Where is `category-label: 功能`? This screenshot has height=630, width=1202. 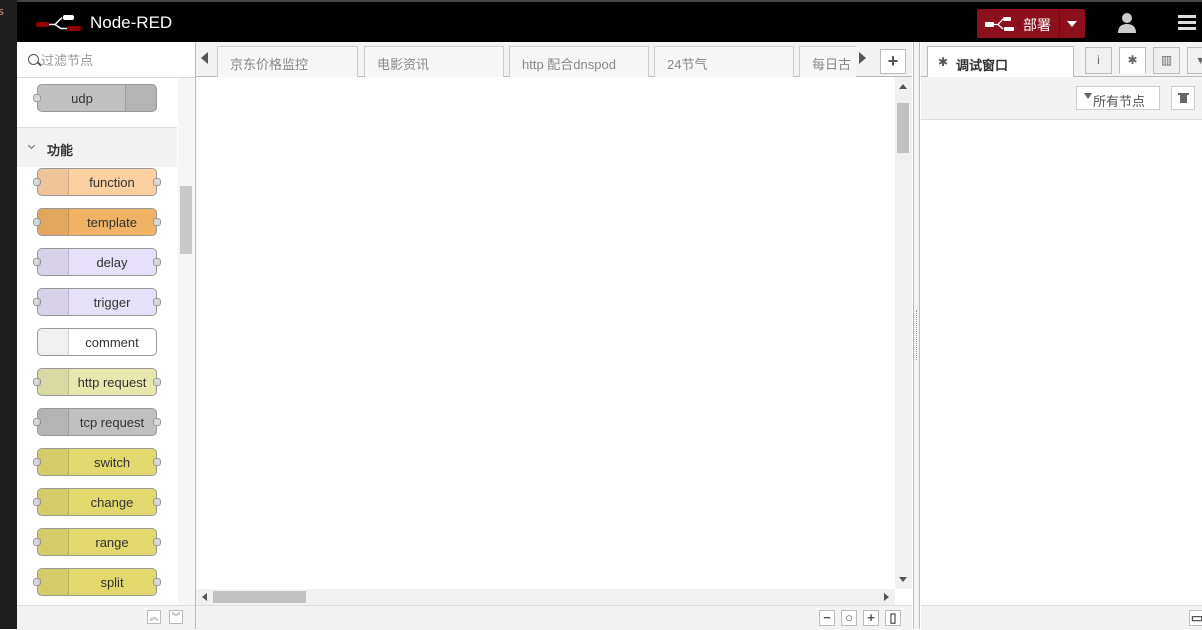
category-label: 功能 is located at coordinates (60, 150).